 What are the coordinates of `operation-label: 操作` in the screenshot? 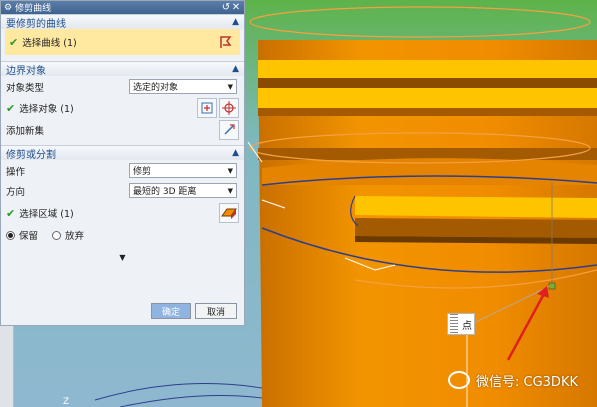 It's located at (16, 172).